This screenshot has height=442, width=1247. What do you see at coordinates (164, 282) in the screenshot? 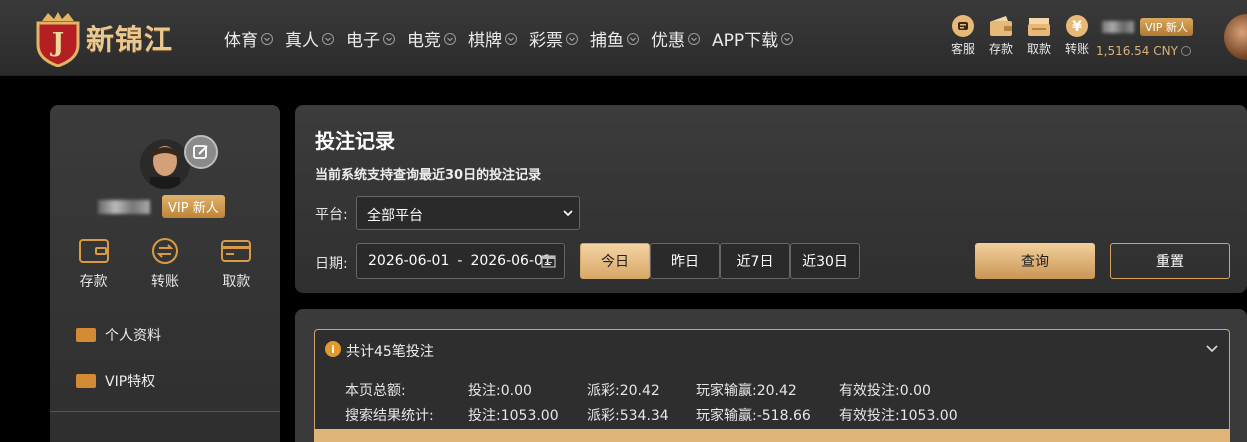
I see `sidebar-transfer-label: 转账` at bounding box center [164, 282].